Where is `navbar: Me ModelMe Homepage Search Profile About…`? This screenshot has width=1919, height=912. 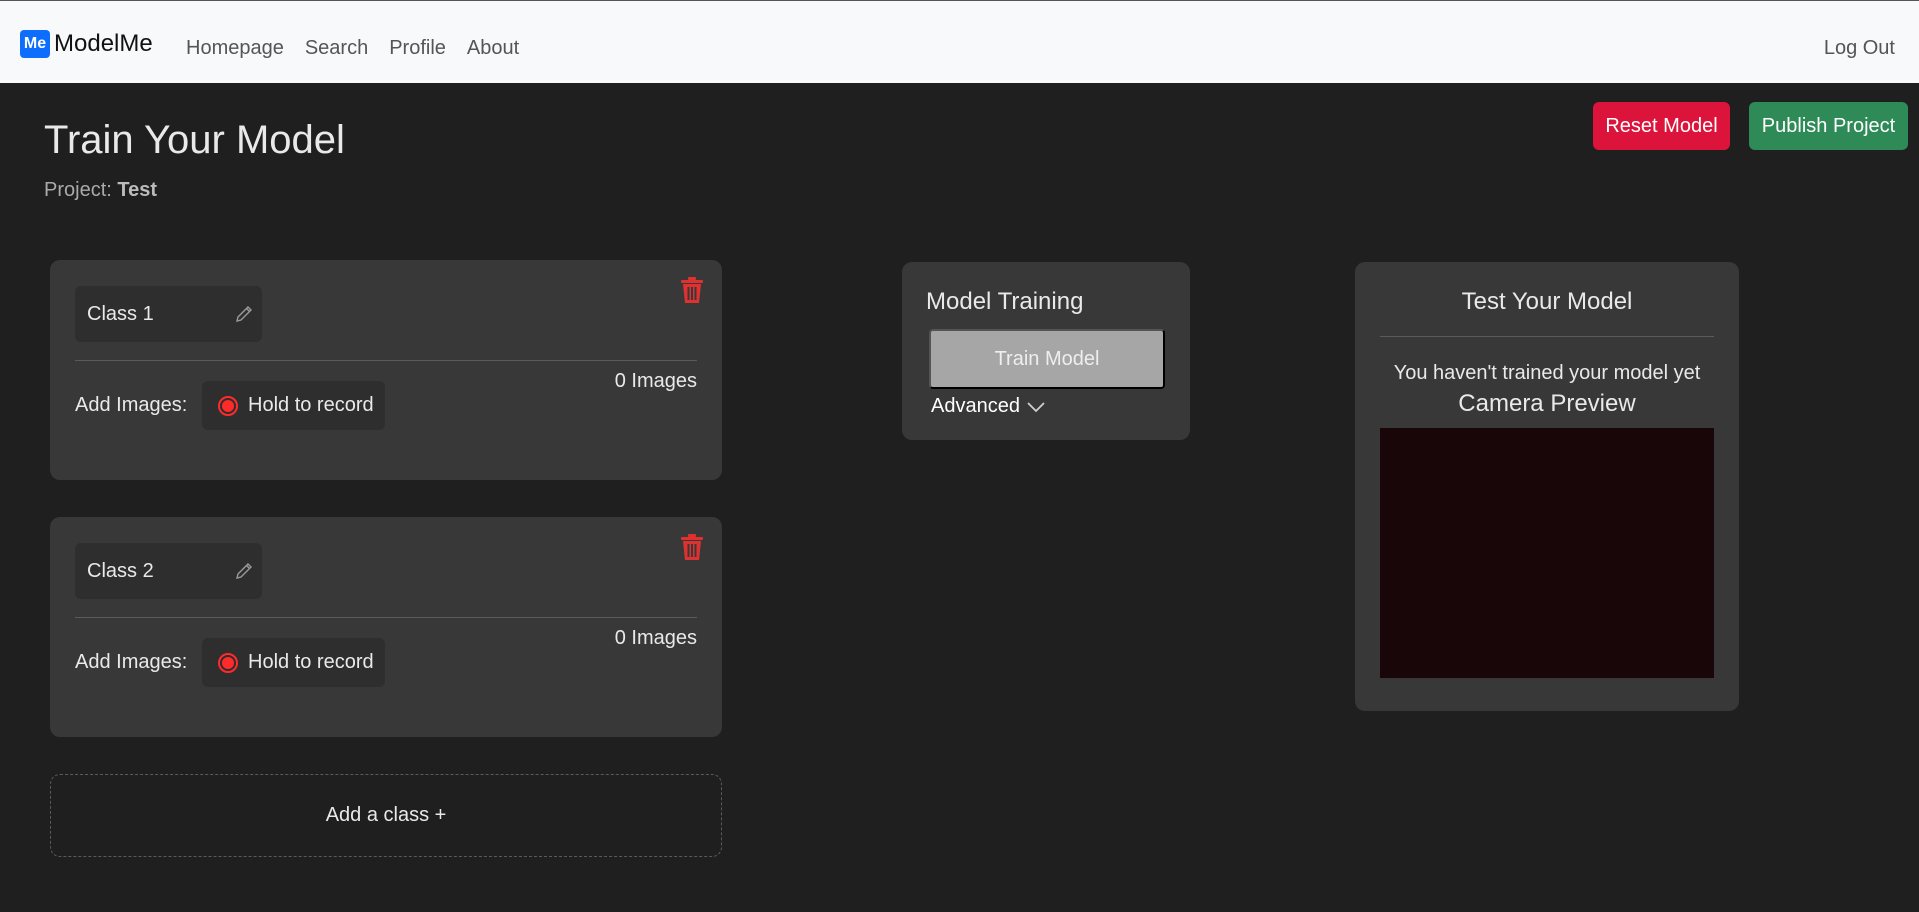 navbar: Me ModelMe Homepage Search Profile About… is located at coordinates (959, 41).